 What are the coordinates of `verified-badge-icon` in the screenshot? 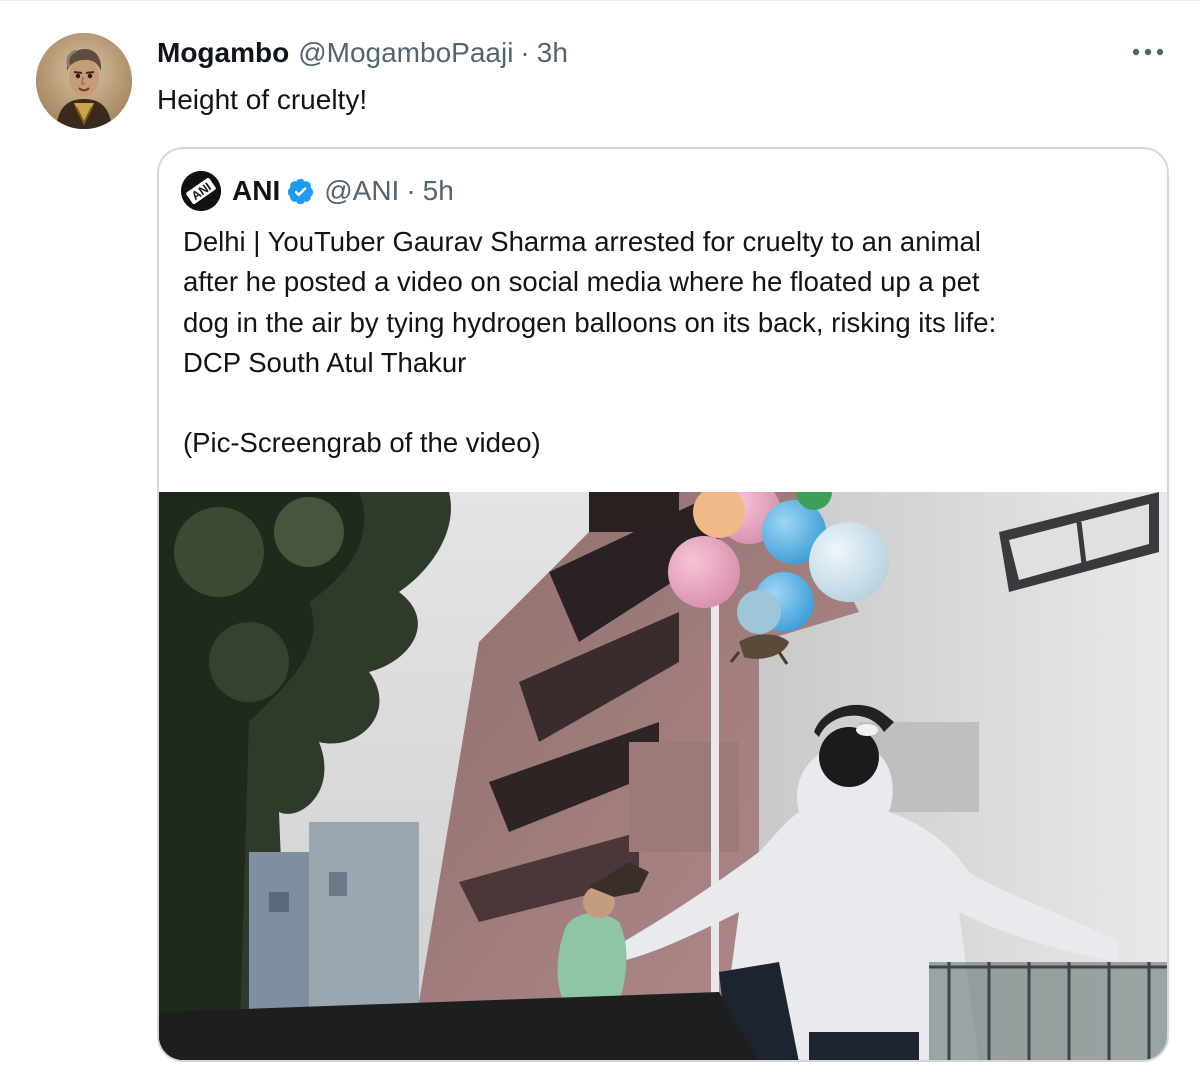 It's located at (300, 191).